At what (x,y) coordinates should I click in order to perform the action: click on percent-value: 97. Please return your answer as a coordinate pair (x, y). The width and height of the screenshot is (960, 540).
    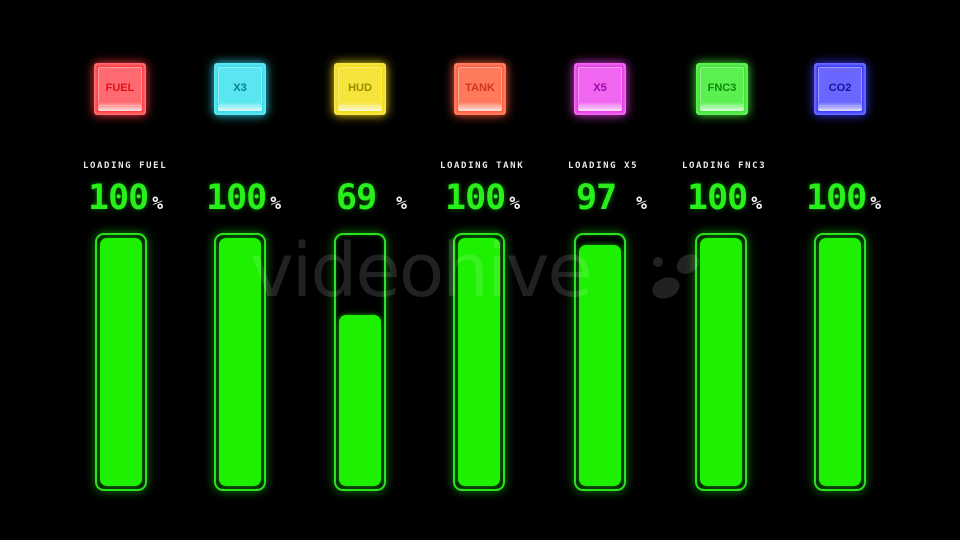
    Looking at the image, I should click on (596, 198).